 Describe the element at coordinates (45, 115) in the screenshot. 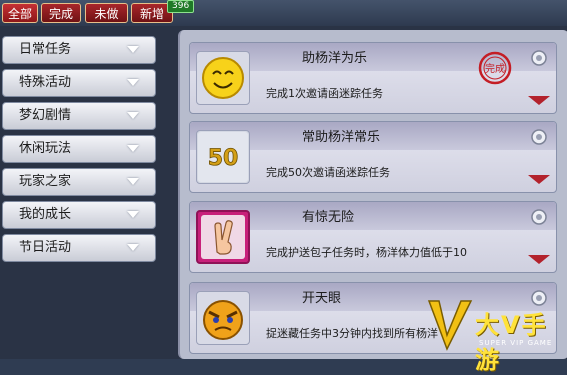

I see `category-label: 梦幻剧情` at that location.